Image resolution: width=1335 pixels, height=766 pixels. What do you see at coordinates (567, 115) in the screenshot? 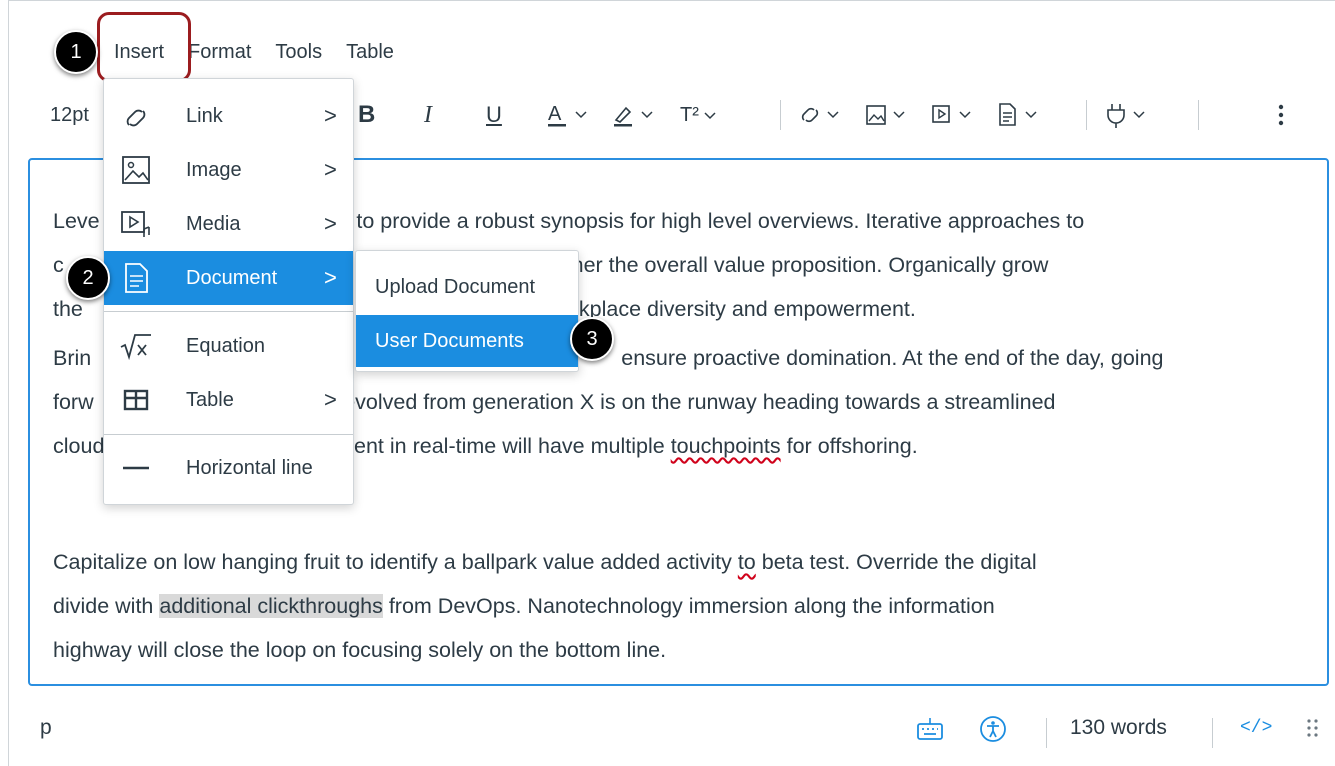
I see `text-color-icon: A` at bounding box center [567, 115].